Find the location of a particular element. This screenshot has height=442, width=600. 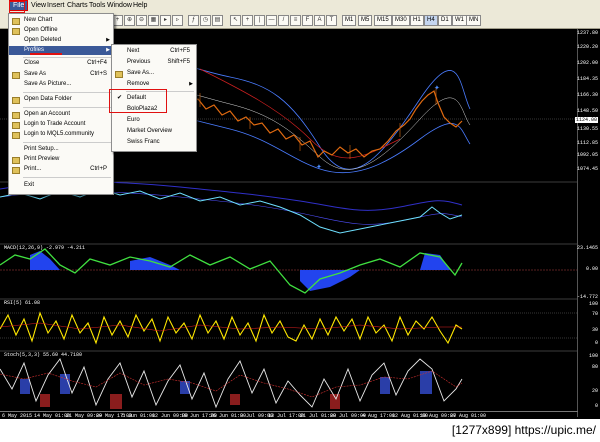

menu-item-open-offline: Open Offline is located at coordinates (61, 30).